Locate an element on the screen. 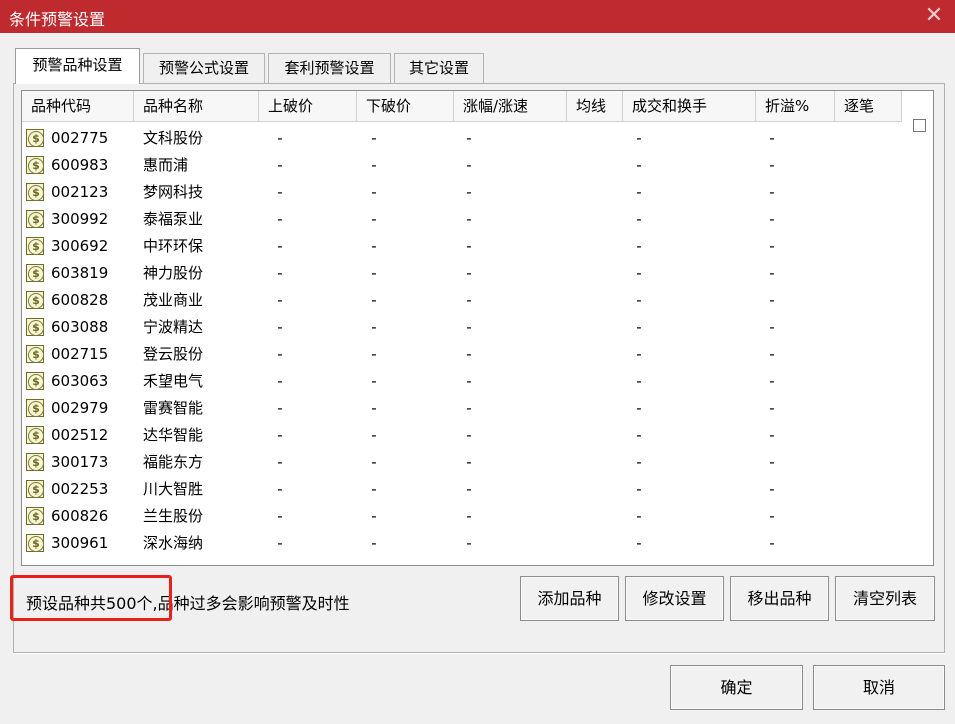  table-row: 603063 禾望电气 - - - - - is located at coordinates (462, 381).